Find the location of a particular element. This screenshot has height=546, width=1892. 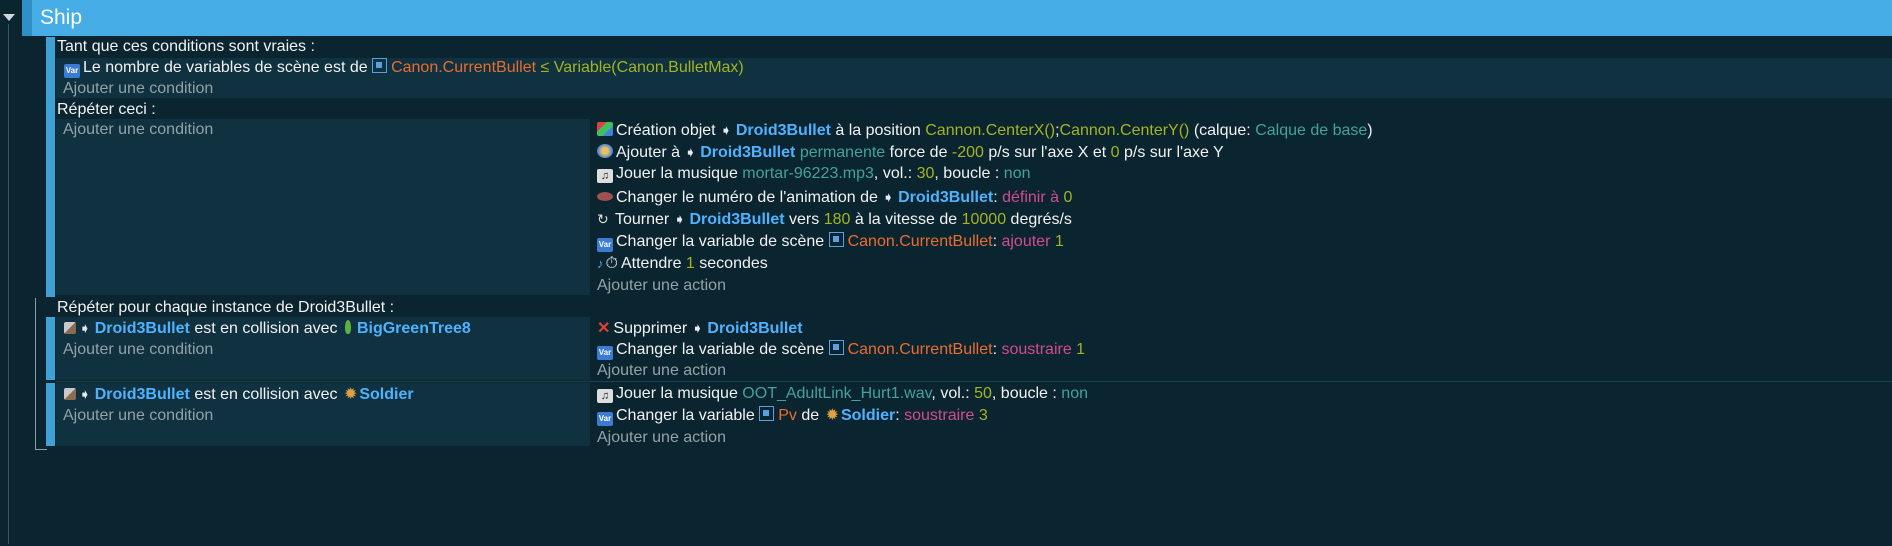

foreach-guide-tick is located at coordinates (41, 449).